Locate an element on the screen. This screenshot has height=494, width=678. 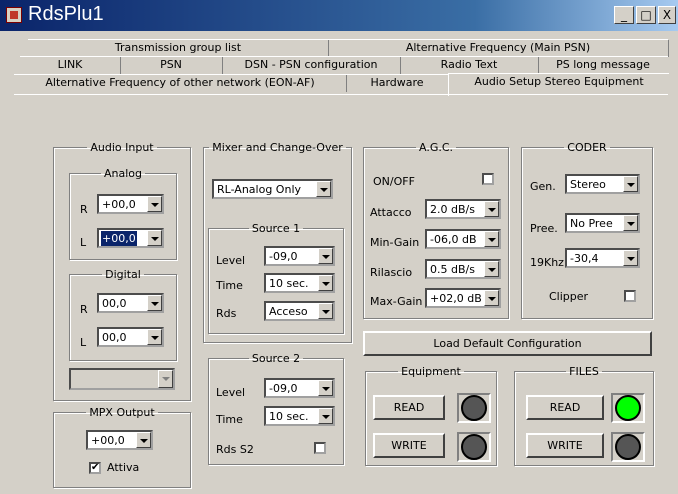
equipment-write-button: WRITE is located at coordinates (409, 445).